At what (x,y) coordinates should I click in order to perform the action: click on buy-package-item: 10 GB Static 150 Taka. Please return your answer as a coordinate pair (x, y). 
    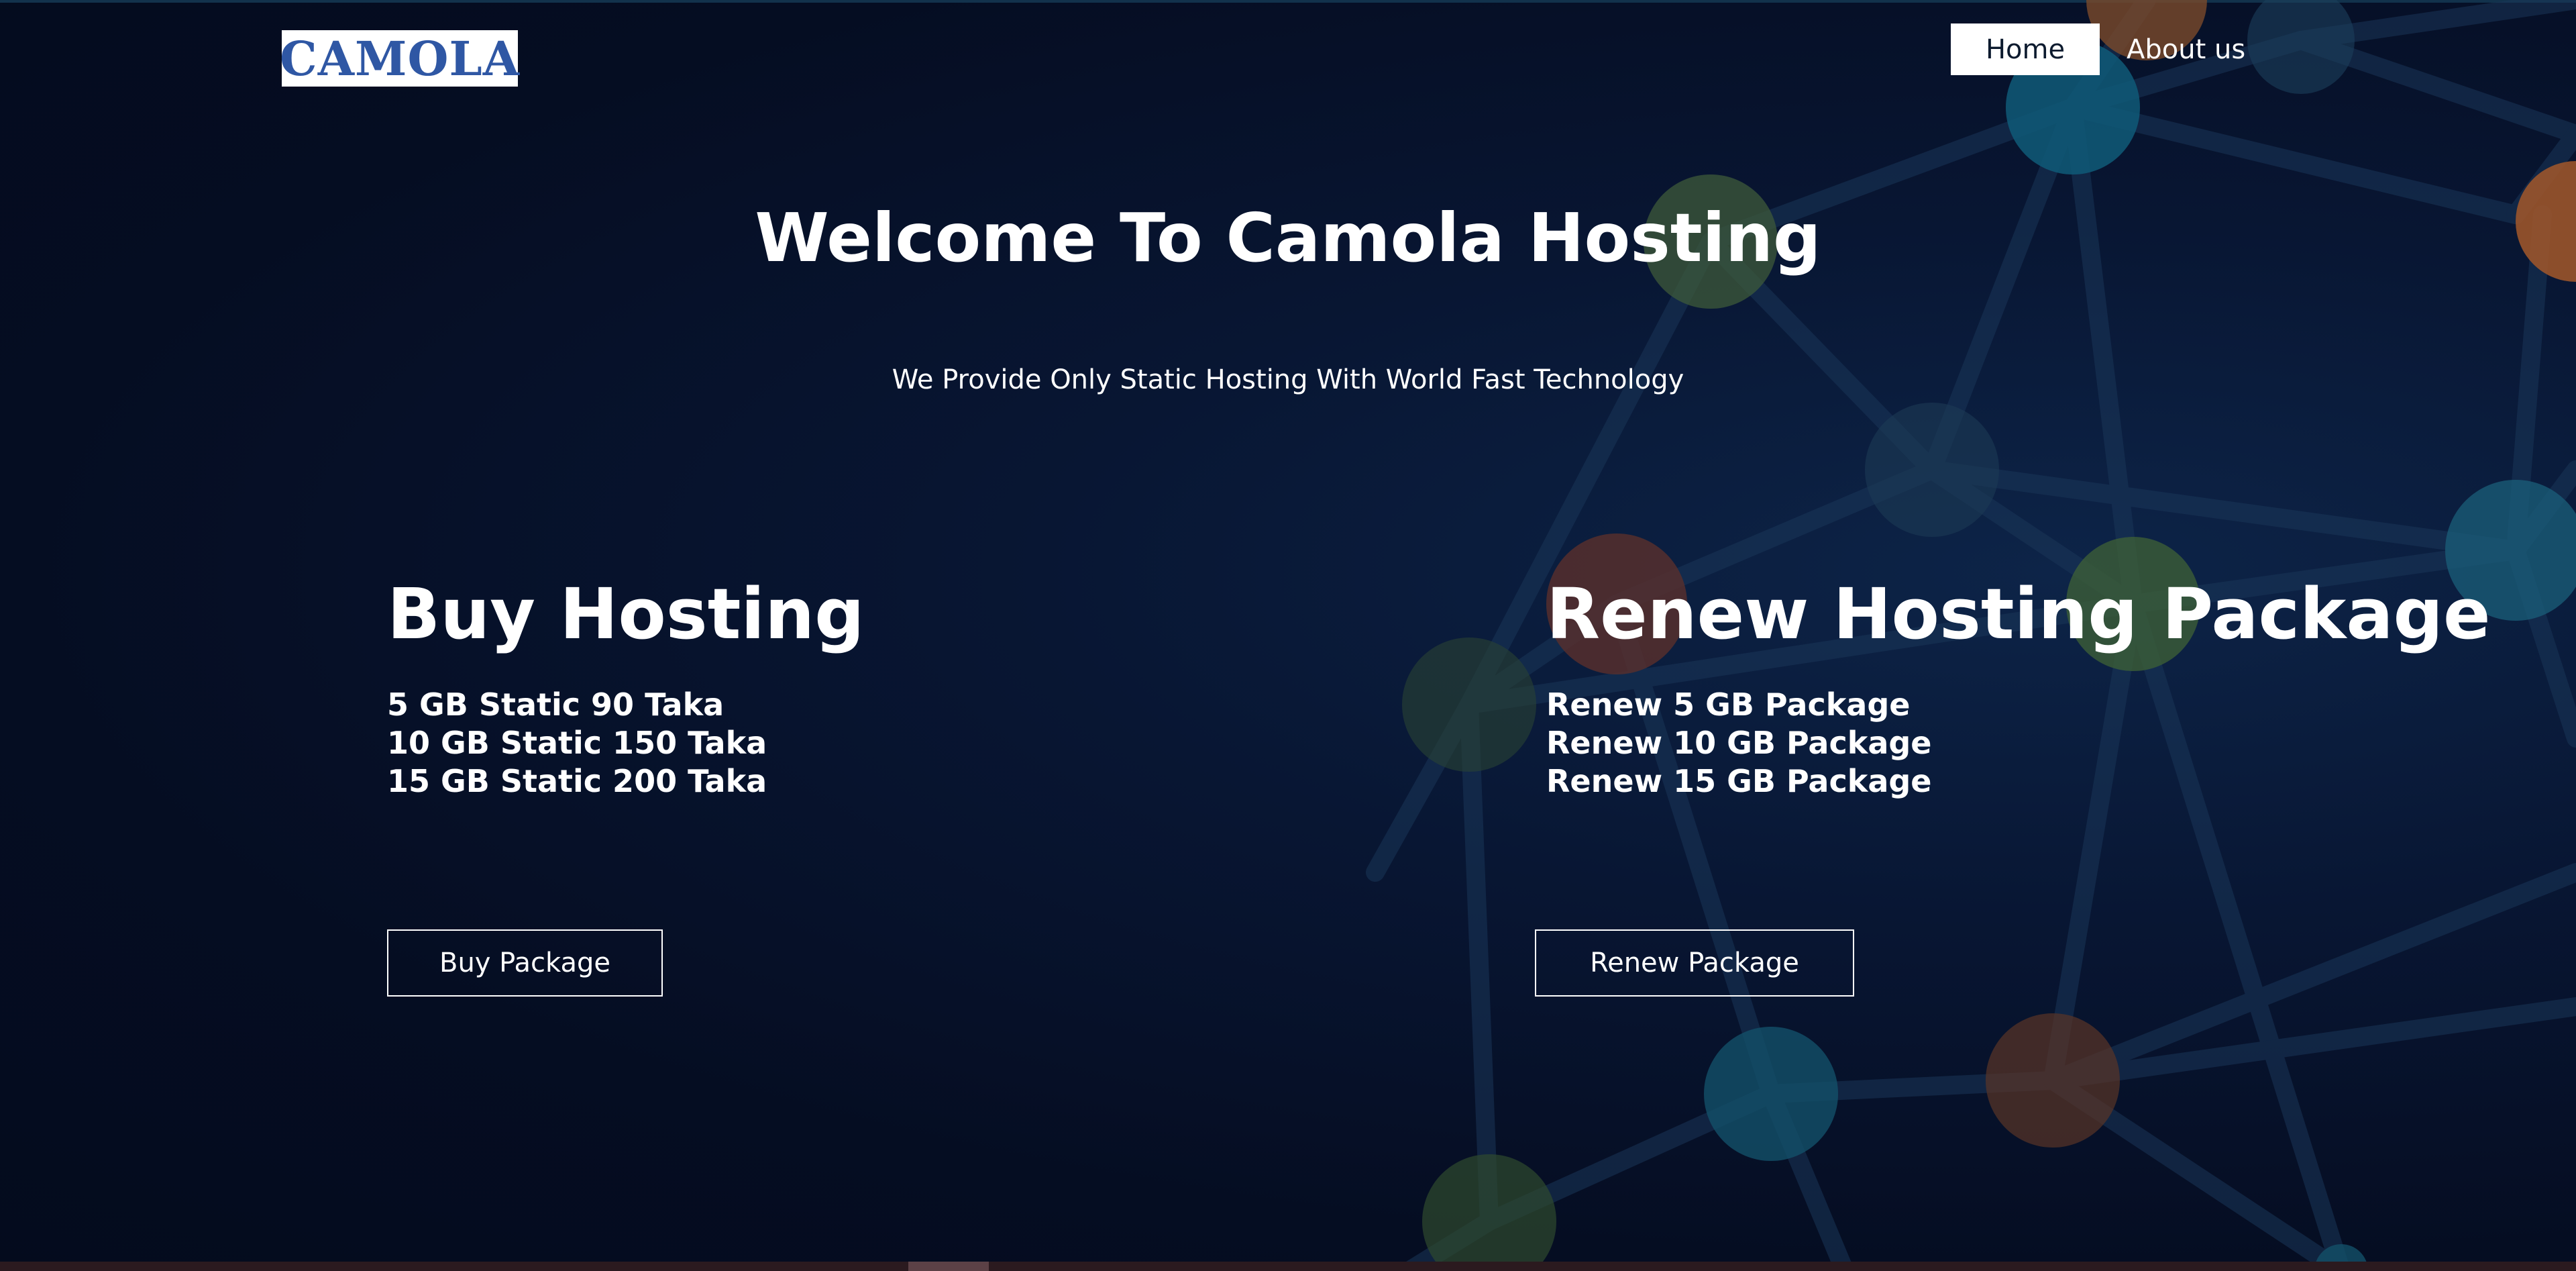
    Looking at the image, I should click on (577, 743).